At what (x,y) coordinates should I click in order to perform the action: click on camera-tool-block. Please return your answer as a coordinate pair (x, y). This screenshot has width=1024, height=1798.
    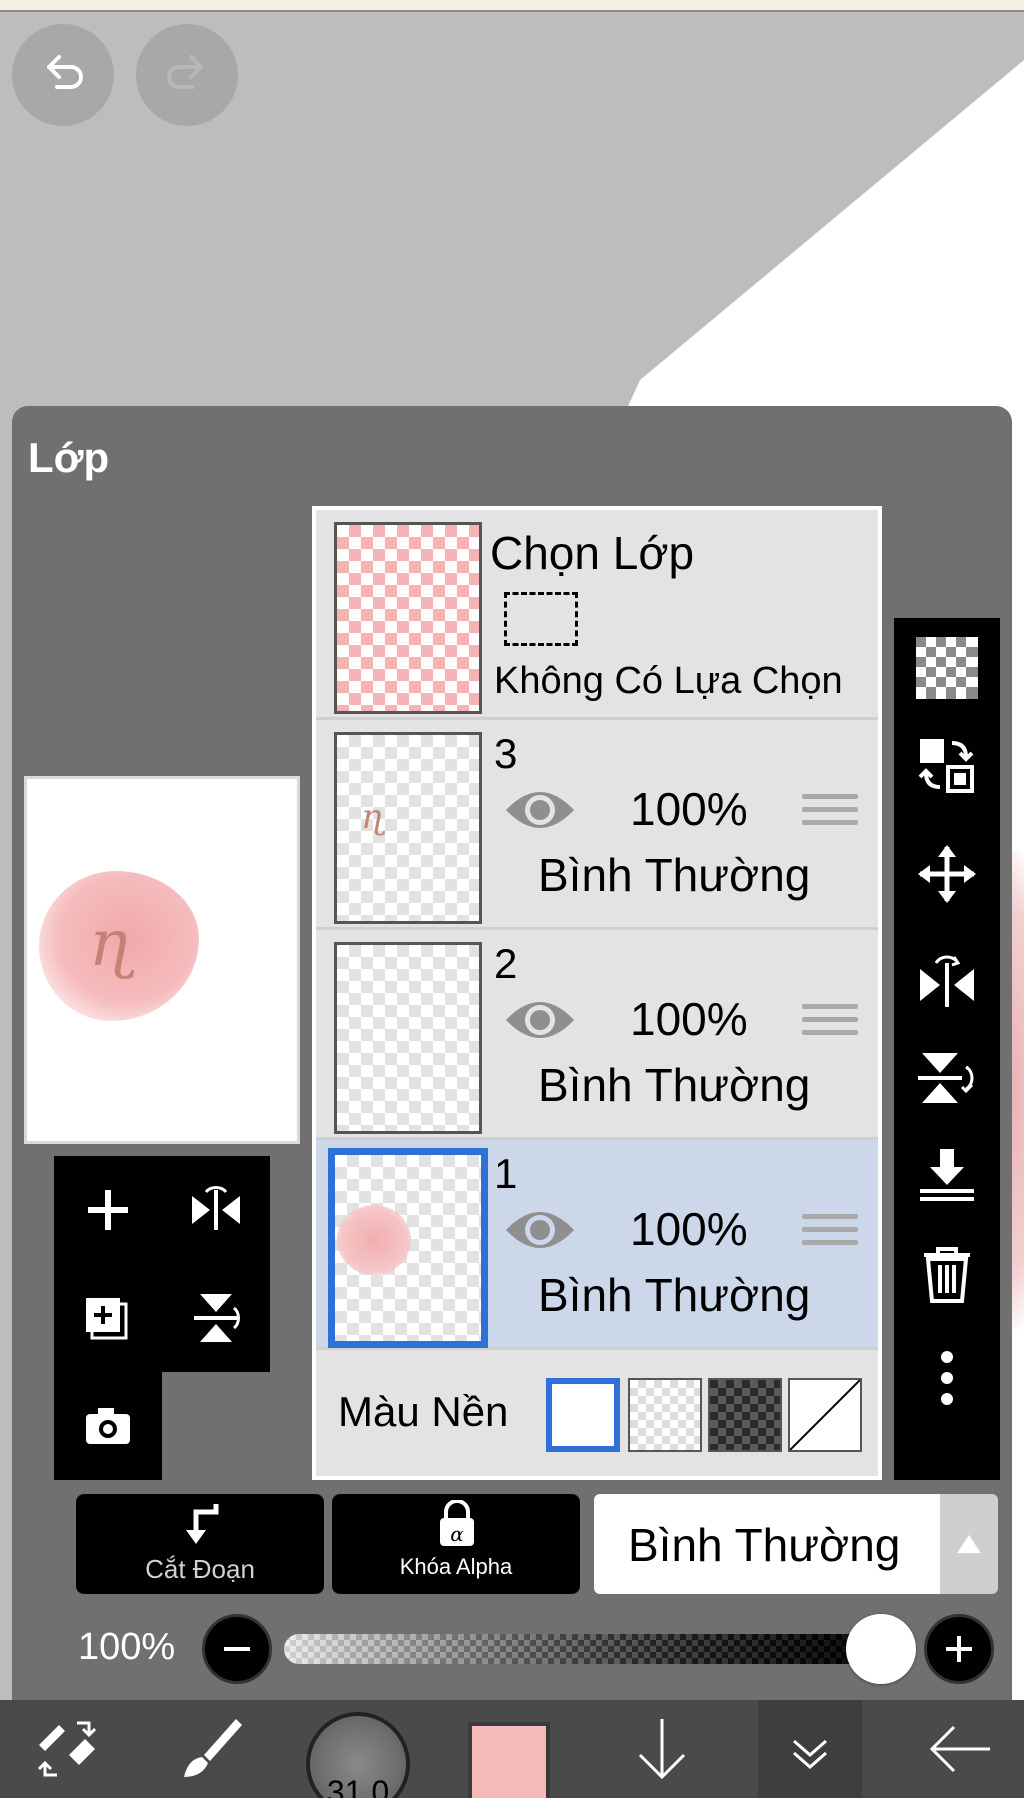
    Looking at the image, I should click on (108, 1426).